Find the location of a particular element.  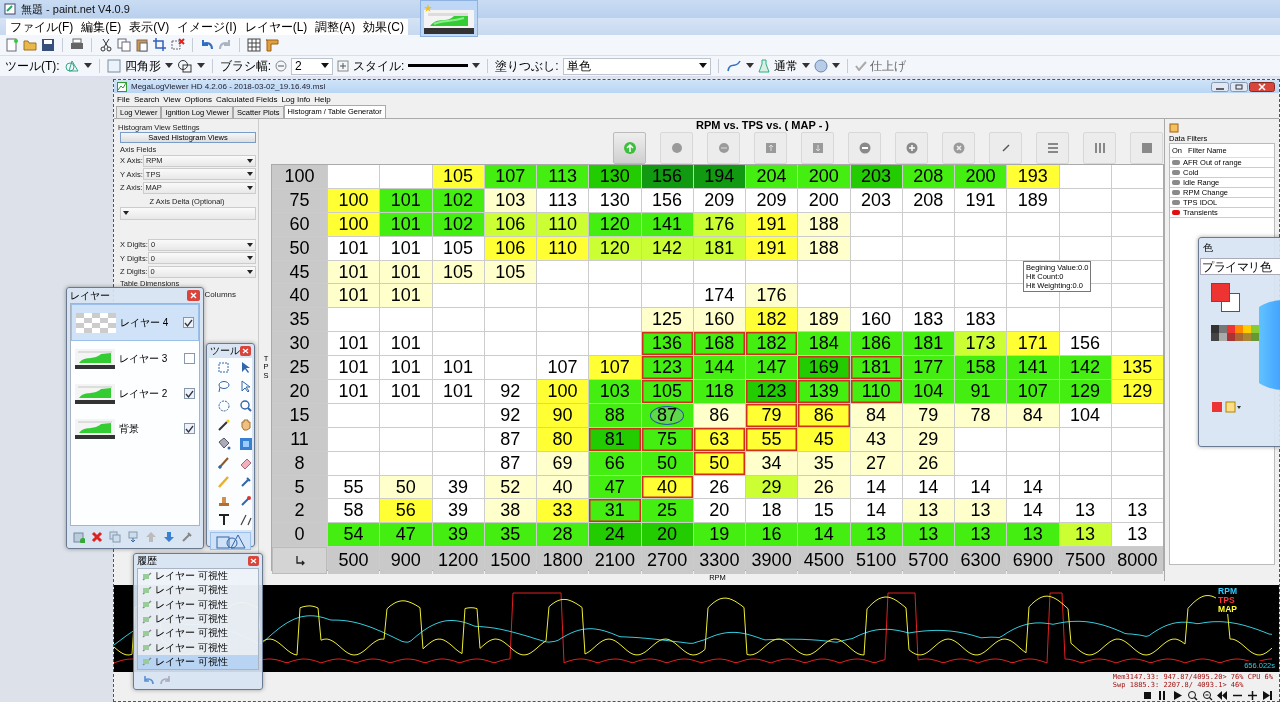

shape-dropdown: 四角形 is located at coordinates (142, 66).